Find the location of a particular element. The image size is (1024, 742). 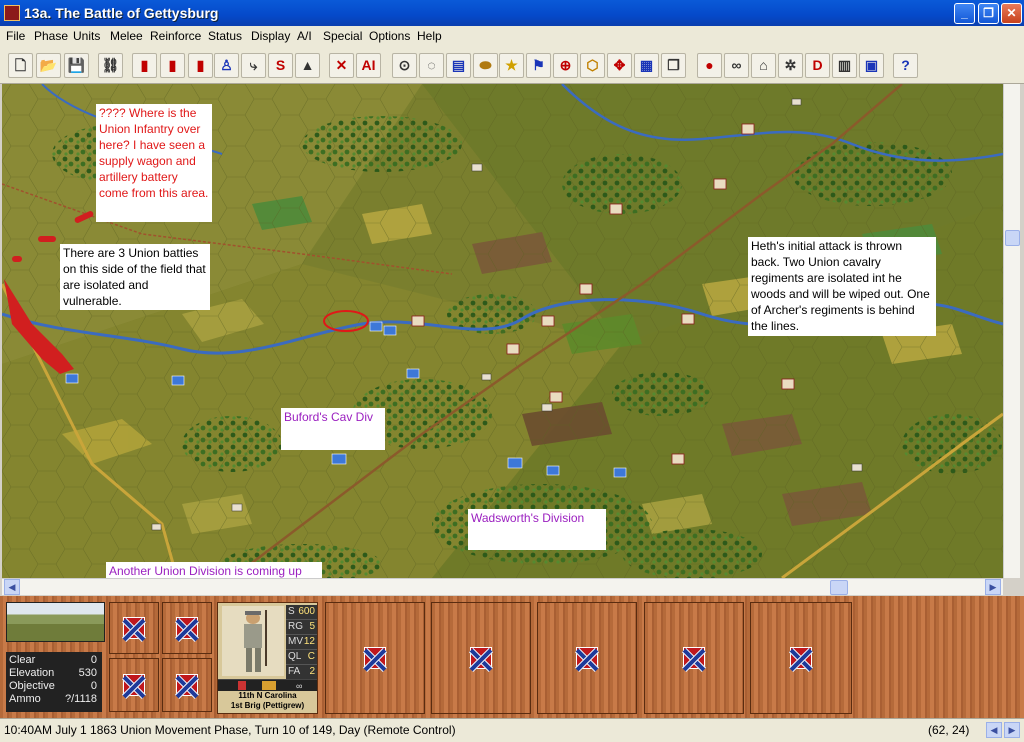

stack-icon: ❐ is located at coordinates (673, 65).